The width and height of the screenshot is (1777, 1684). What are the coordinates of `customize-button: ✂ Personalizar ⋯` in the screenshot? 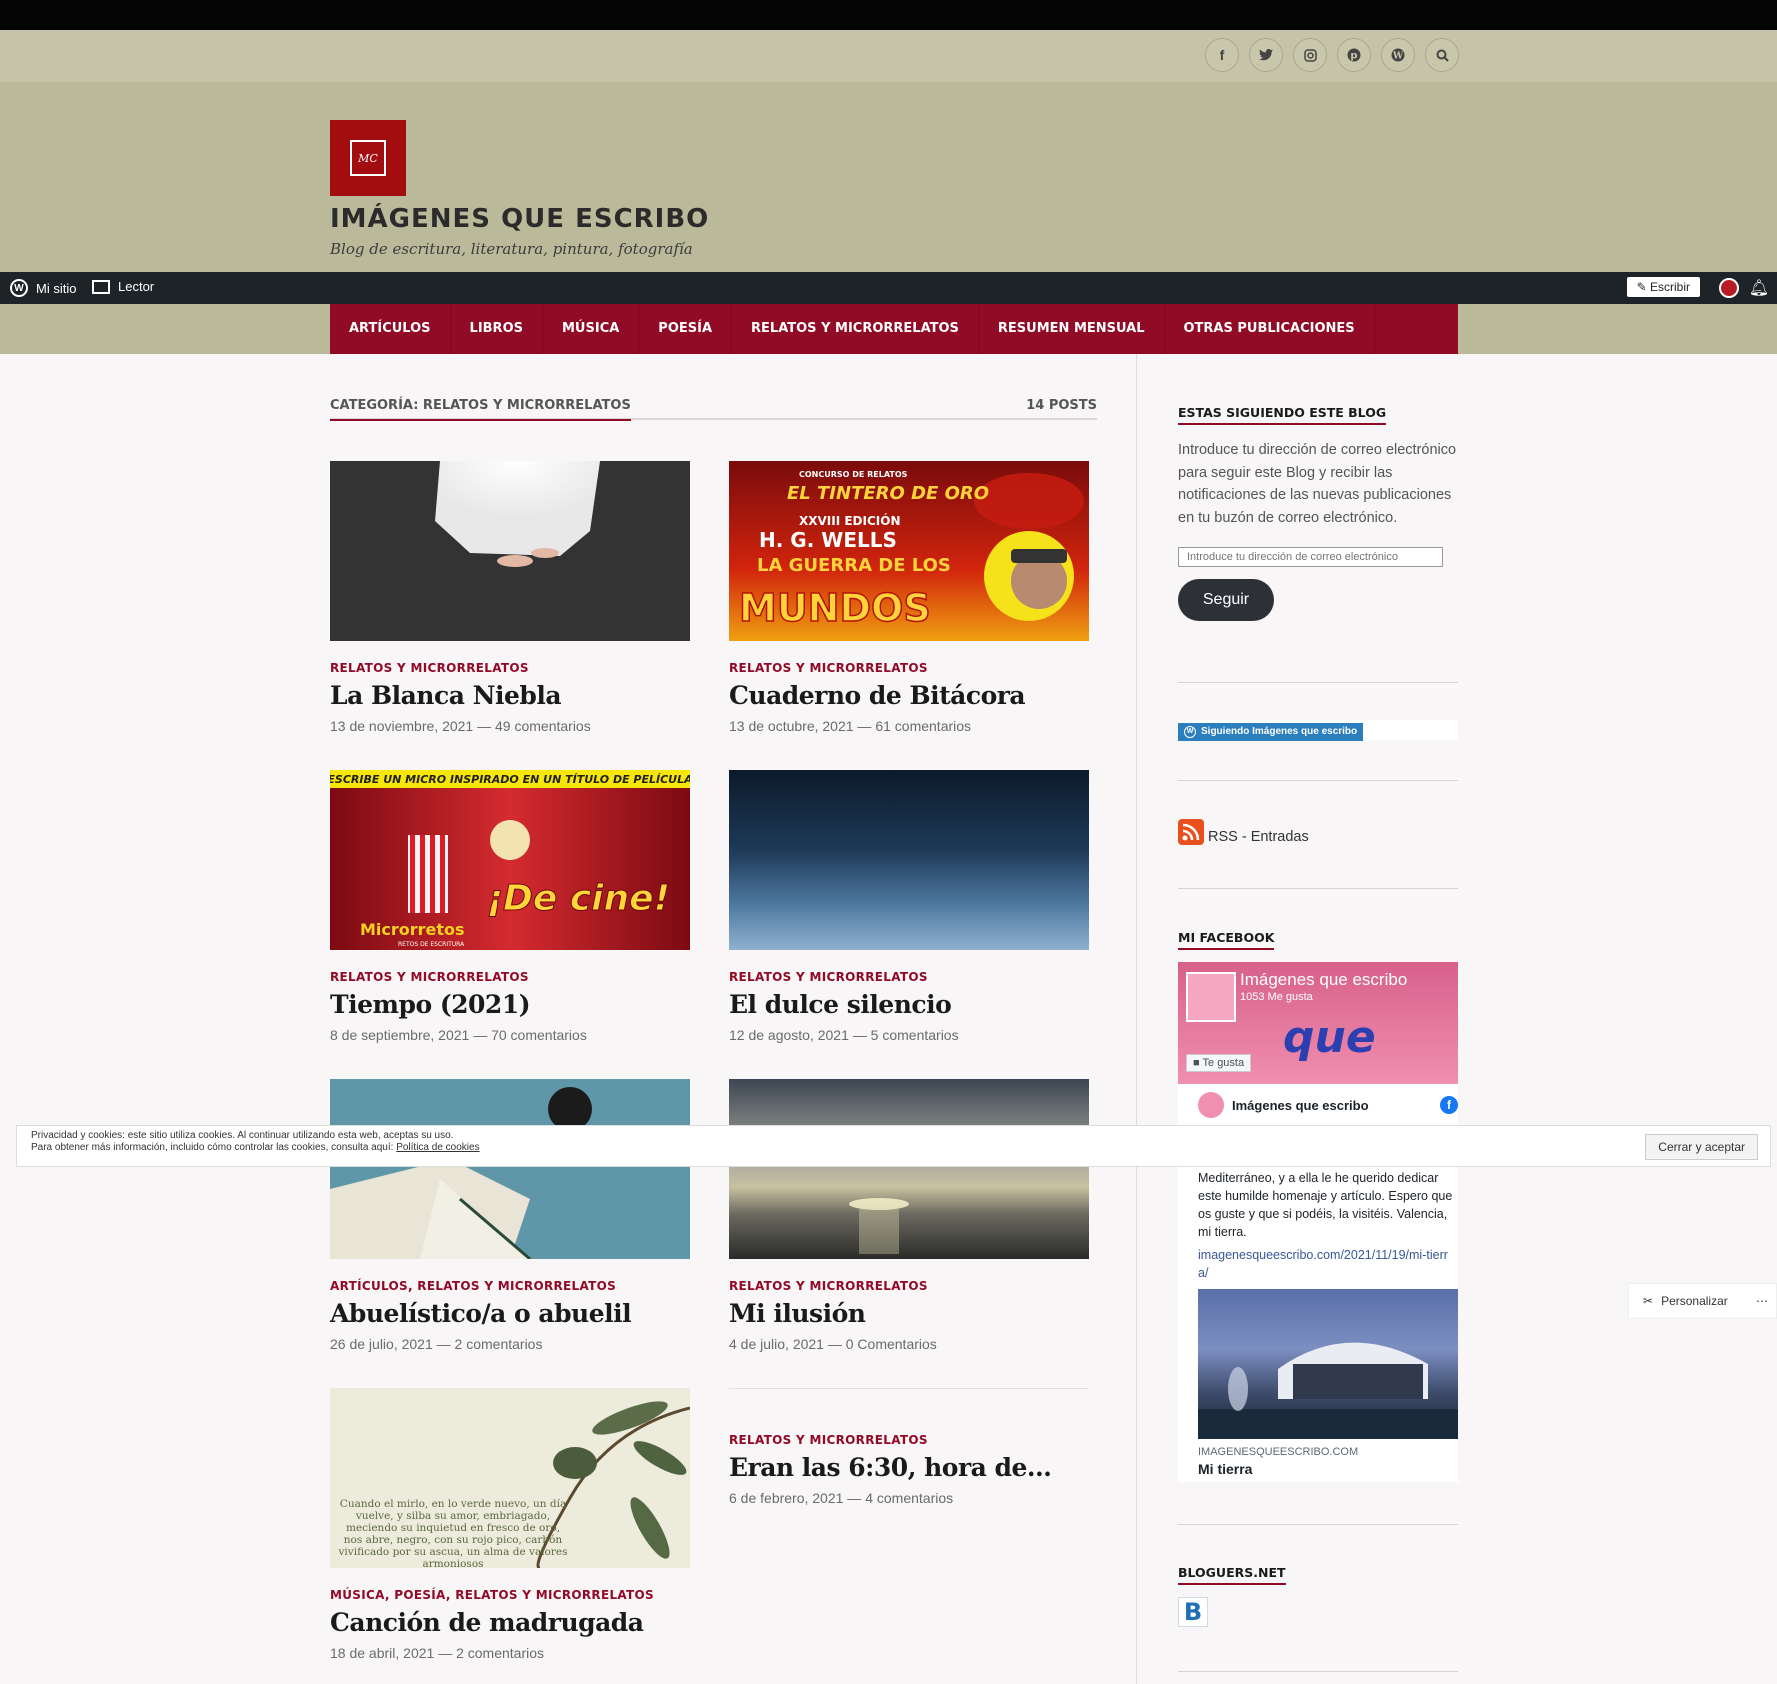 It's located at (1702, 1301).